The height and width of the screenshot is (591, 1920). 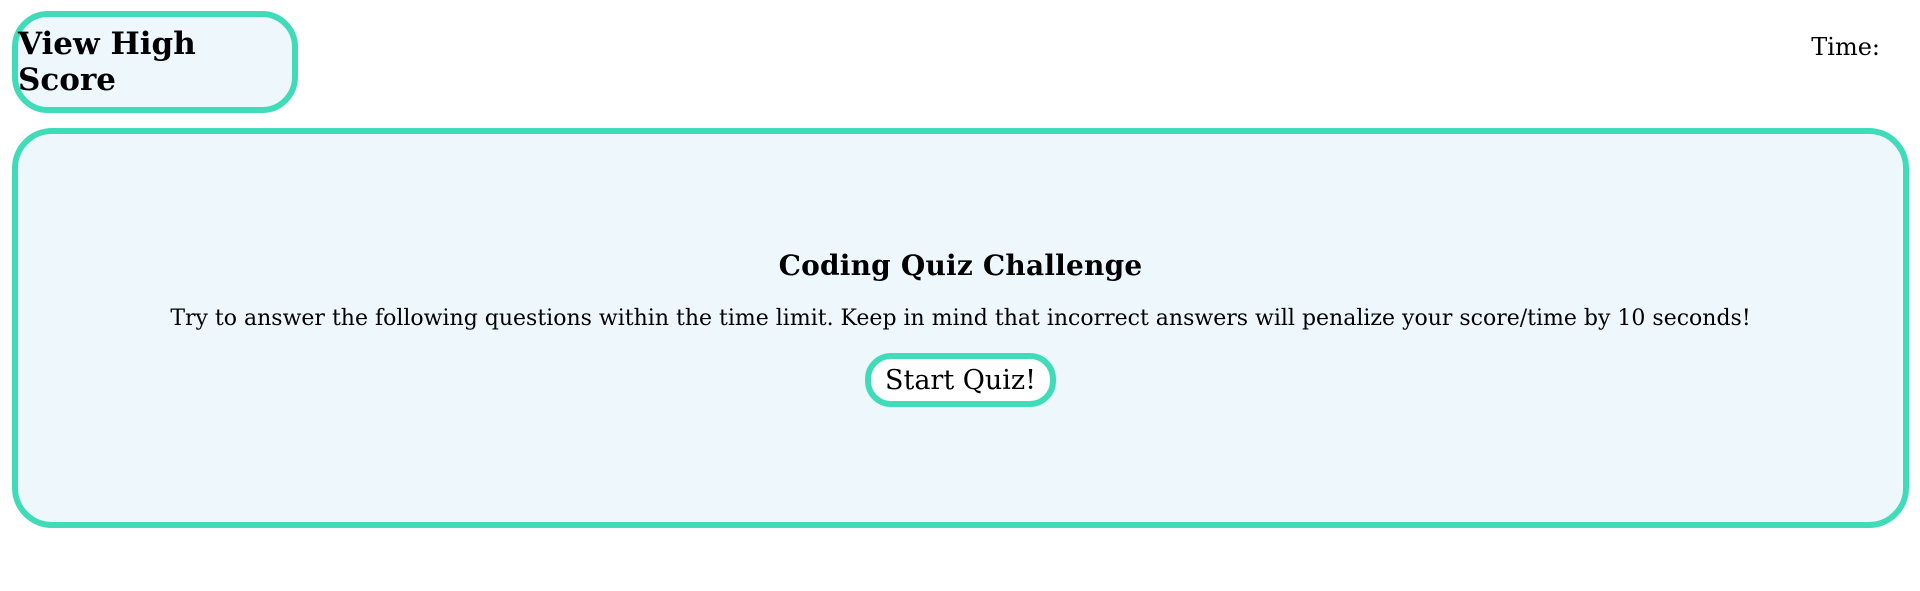 I want to click on view-high-score-button: View High Score, so click(x=155, y=62).